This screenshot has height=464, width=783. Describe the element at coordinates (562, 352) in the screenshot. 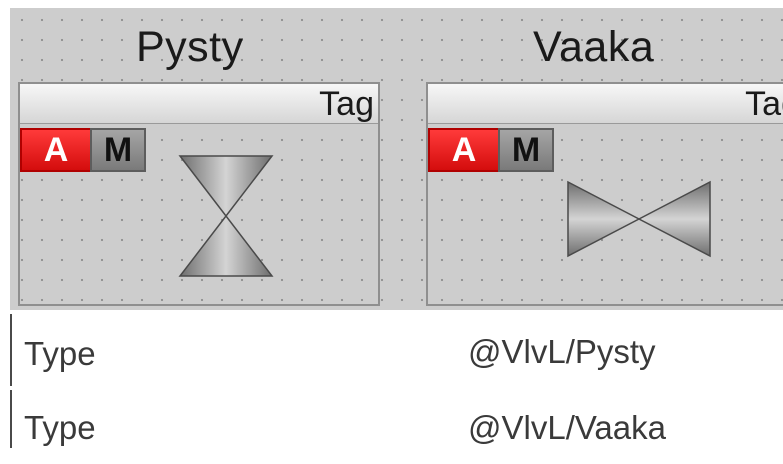

I see `property-value: @VlvL/Pysty` at that location.